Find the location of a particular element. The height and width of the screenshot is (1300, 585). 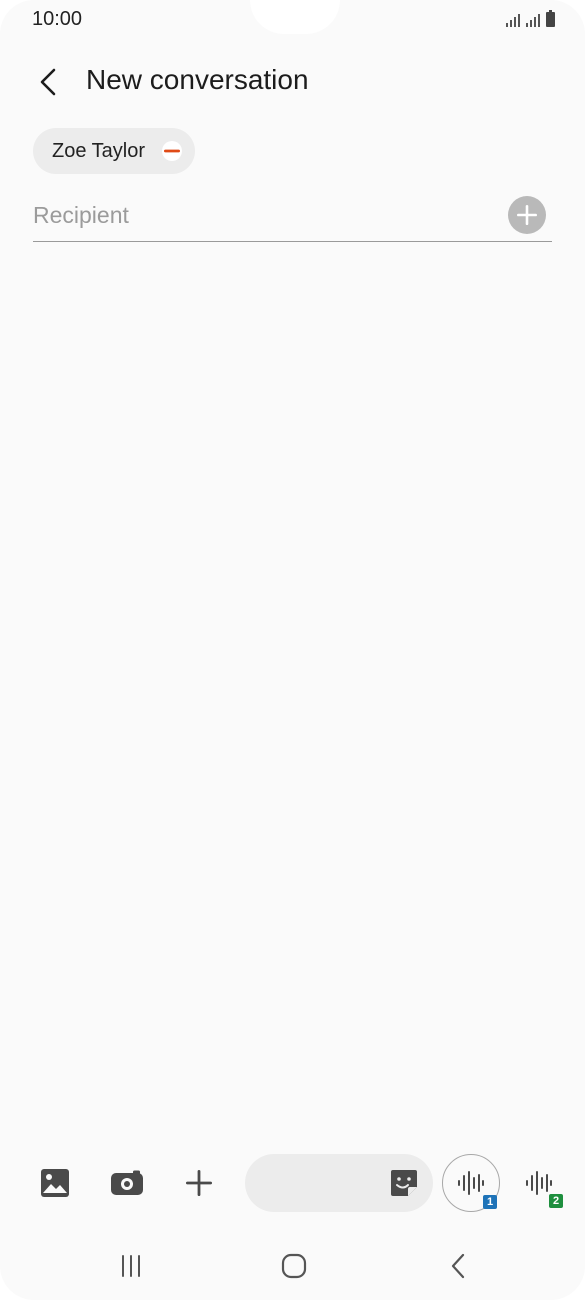

remove-recipient-button is located at coordinates (172, 151).